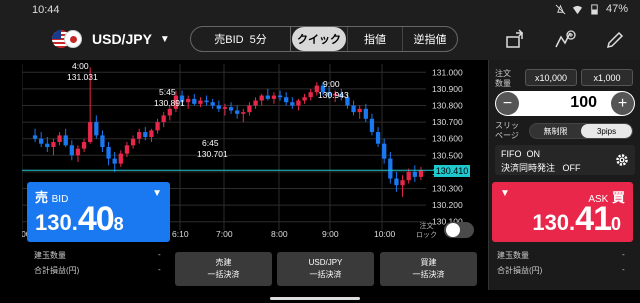  What do you see at coordinates (447, 122) in the screenshot?
I see `y-tick-label: 130.700` at bounding box center [447, 122].